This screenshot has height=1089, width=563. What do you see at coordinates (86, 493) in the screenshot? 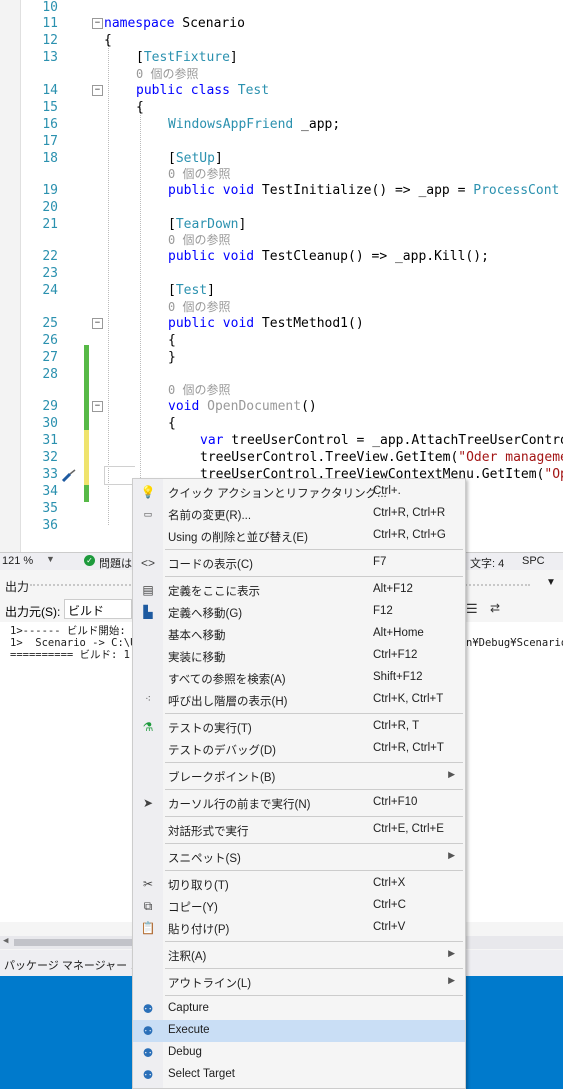
I see `change-bar-saved` at bounding box center [86, 493].